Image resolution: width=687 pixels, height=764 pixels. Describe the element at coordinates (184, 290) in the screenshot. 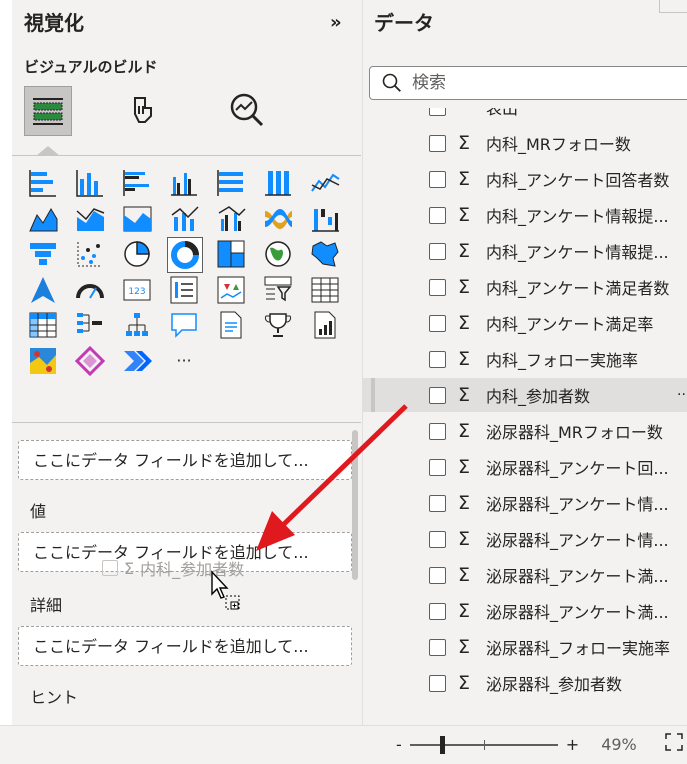

I see `multi-row-card-button` at that location.